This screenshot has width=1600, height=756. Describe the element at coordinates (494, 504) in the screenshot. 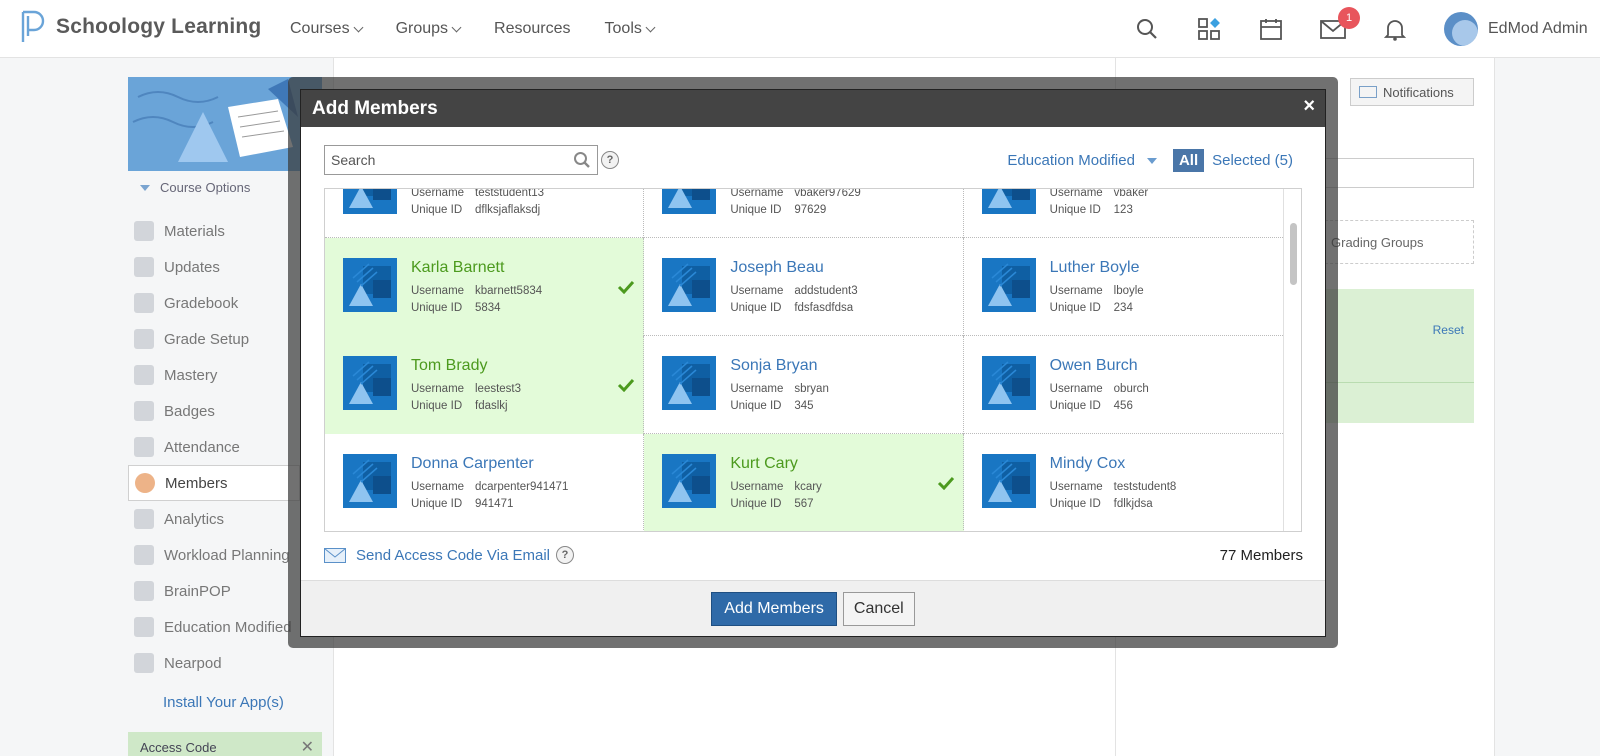

I see `uniqueid-value: 941471` at that location.